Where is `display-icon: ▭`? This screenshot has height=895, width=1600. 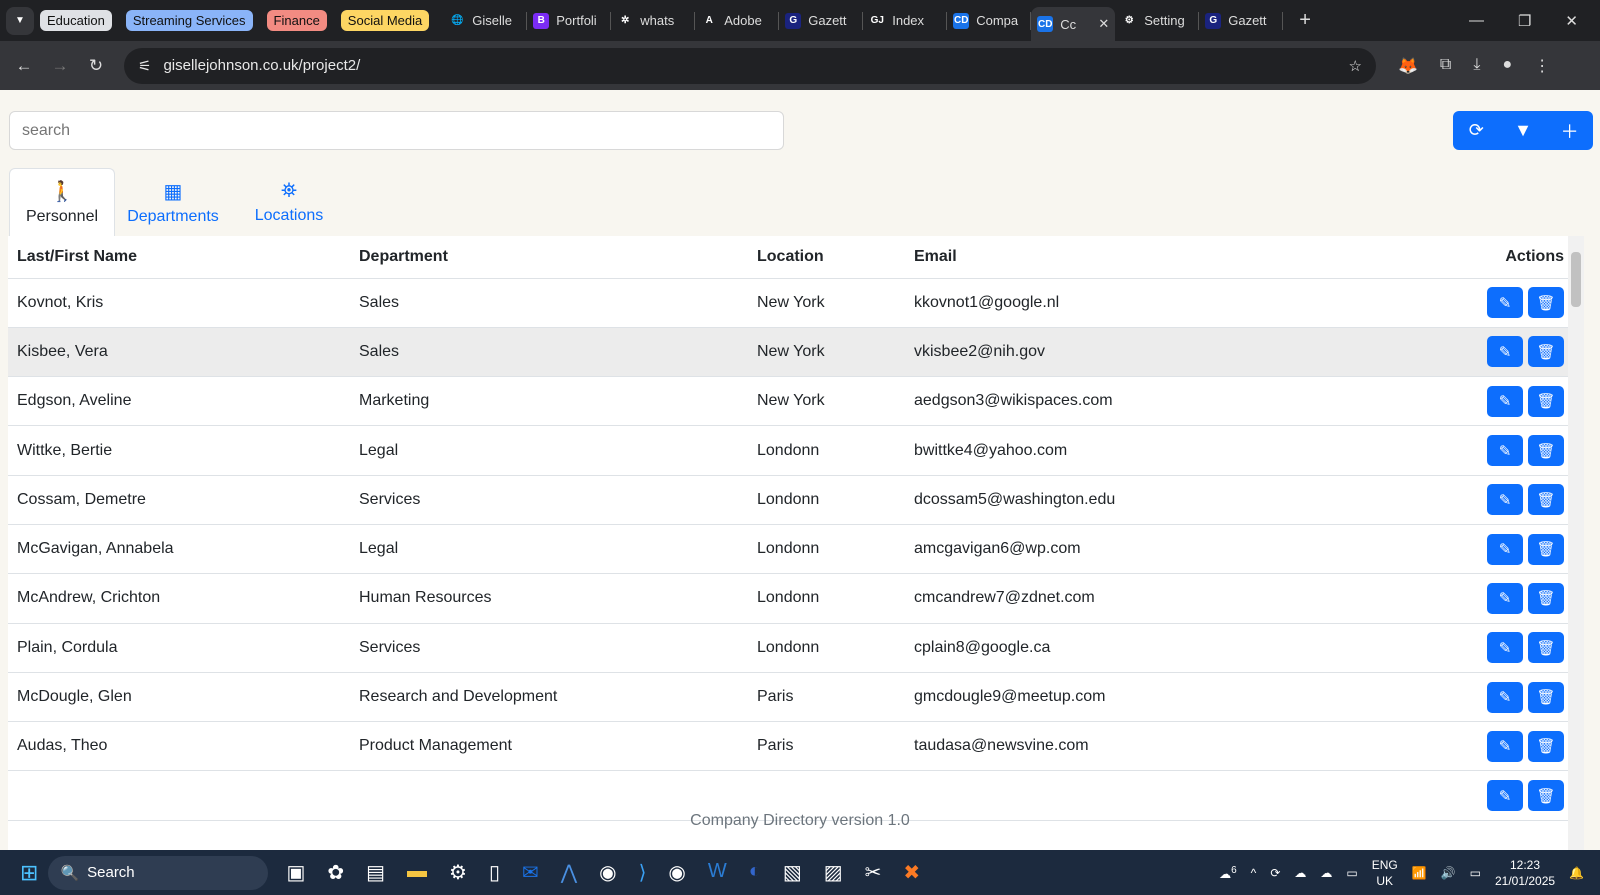
display-icon: ▭ is located at coordinates (1351, 873).